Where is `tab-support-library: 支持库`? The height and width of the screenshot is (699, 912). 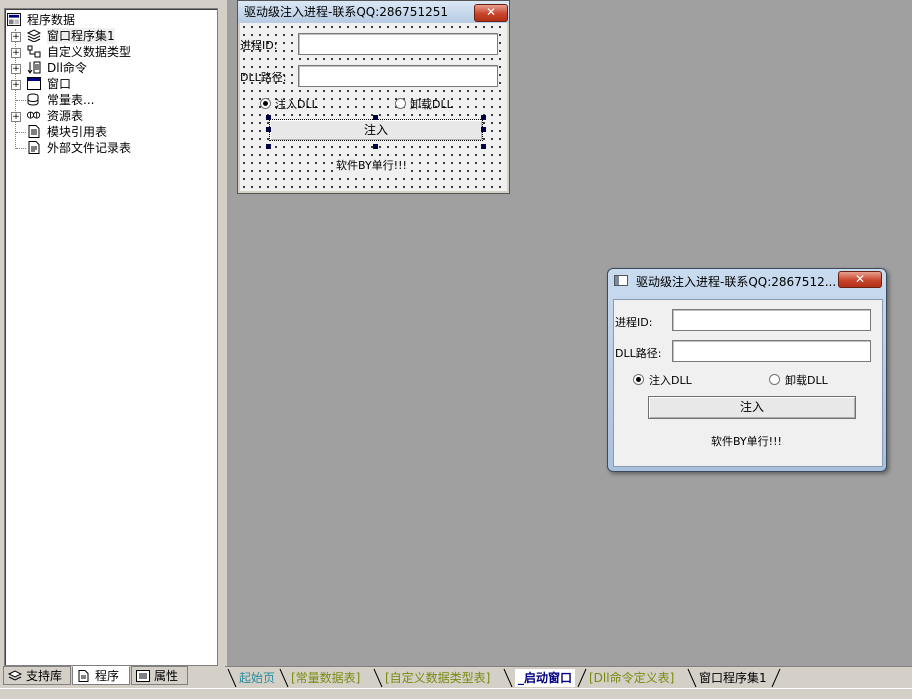 tab-support-library: 支持库 is located at coordinates (37, 675).